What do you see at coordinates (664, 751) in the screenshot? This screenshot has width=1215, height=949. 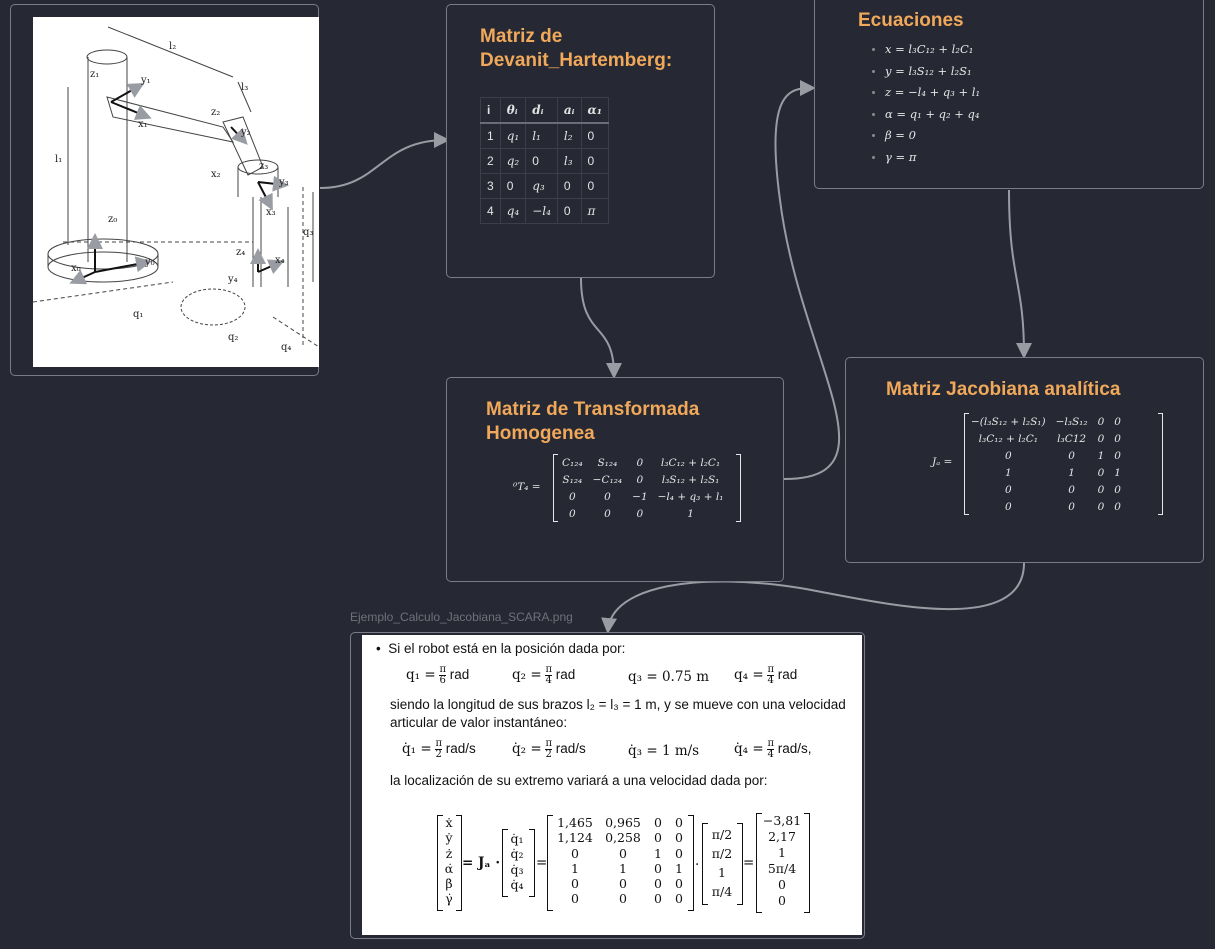 I see `qd3-lhs: q̇₃ = 1 m/s` at bounding box center [664, 751].